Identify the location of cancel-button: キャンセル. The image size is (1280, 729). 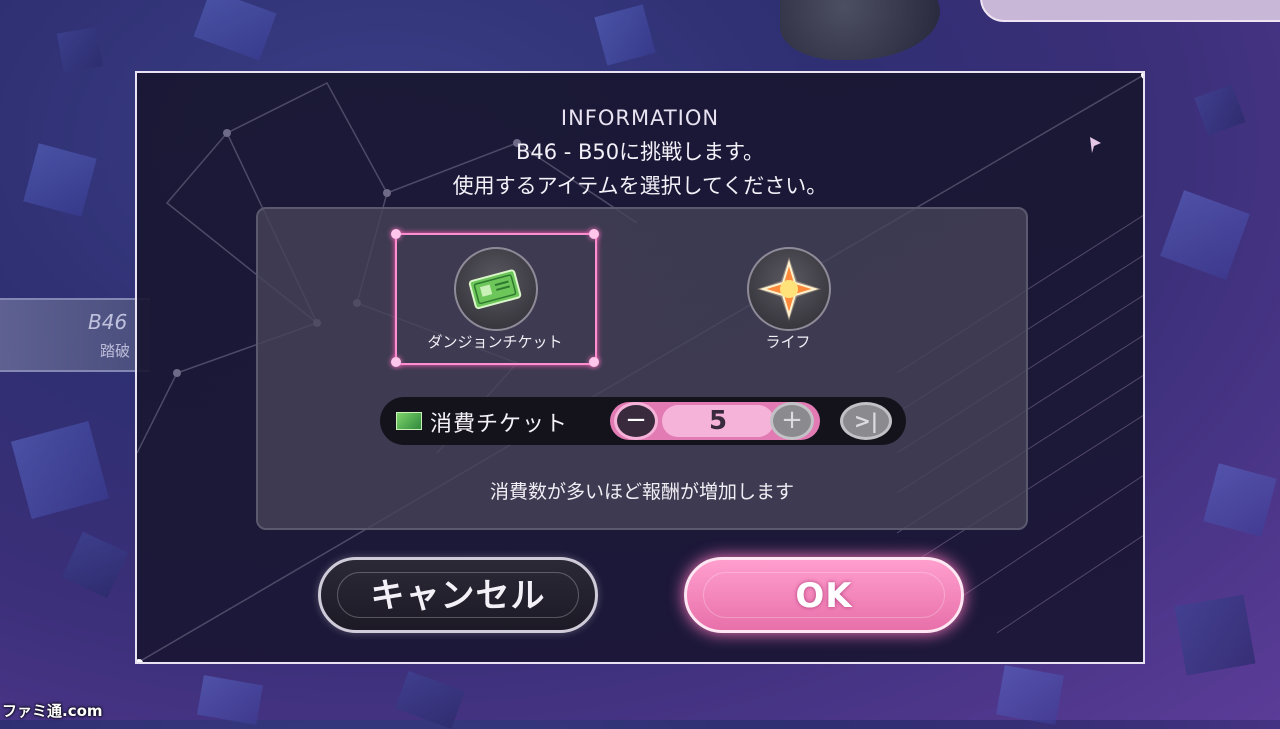
(458, 595).